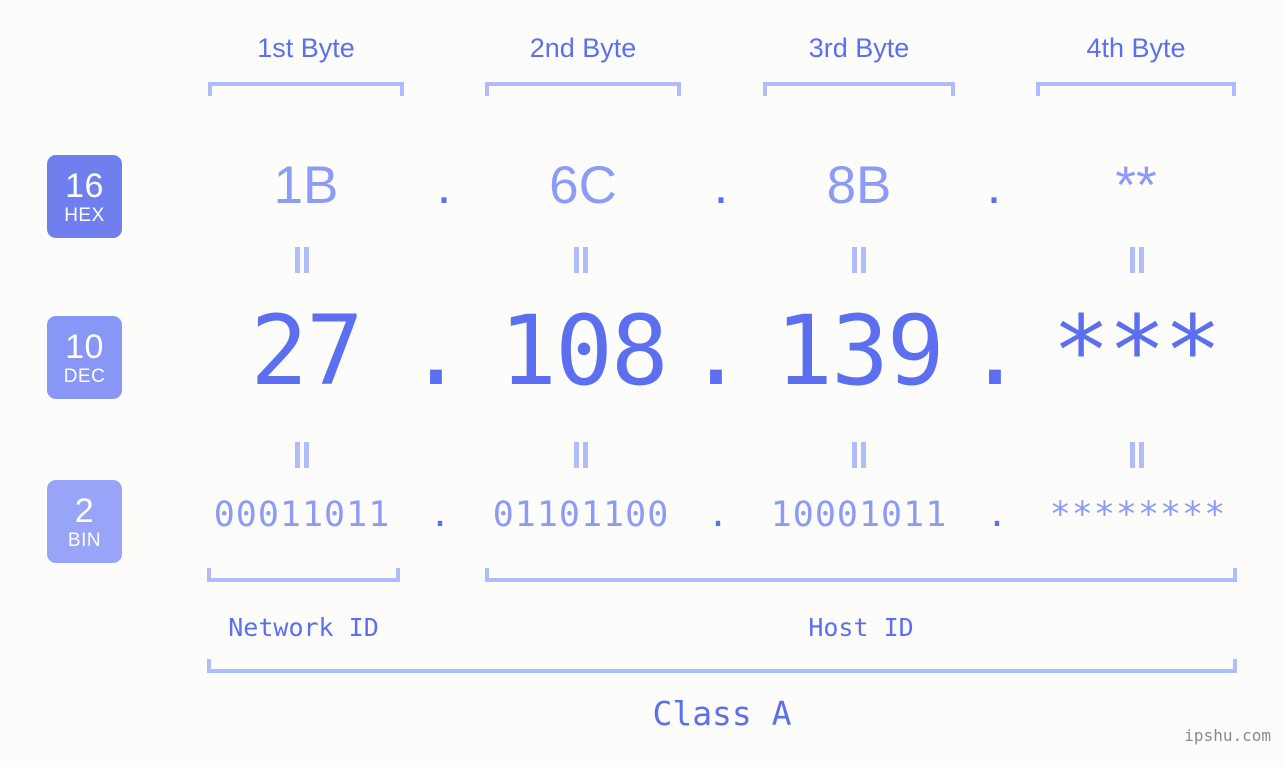 This screenshot has width=1285, height=767. Describe the element at coordinates (1136, 351) in the screenshot. I see `dec-octet-4: ***` at that location.